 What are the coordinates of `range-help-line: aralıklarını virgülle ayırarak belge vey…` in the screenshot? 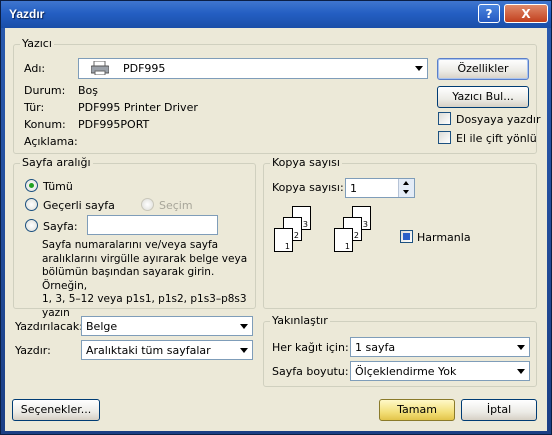 It's located at (145, 258).